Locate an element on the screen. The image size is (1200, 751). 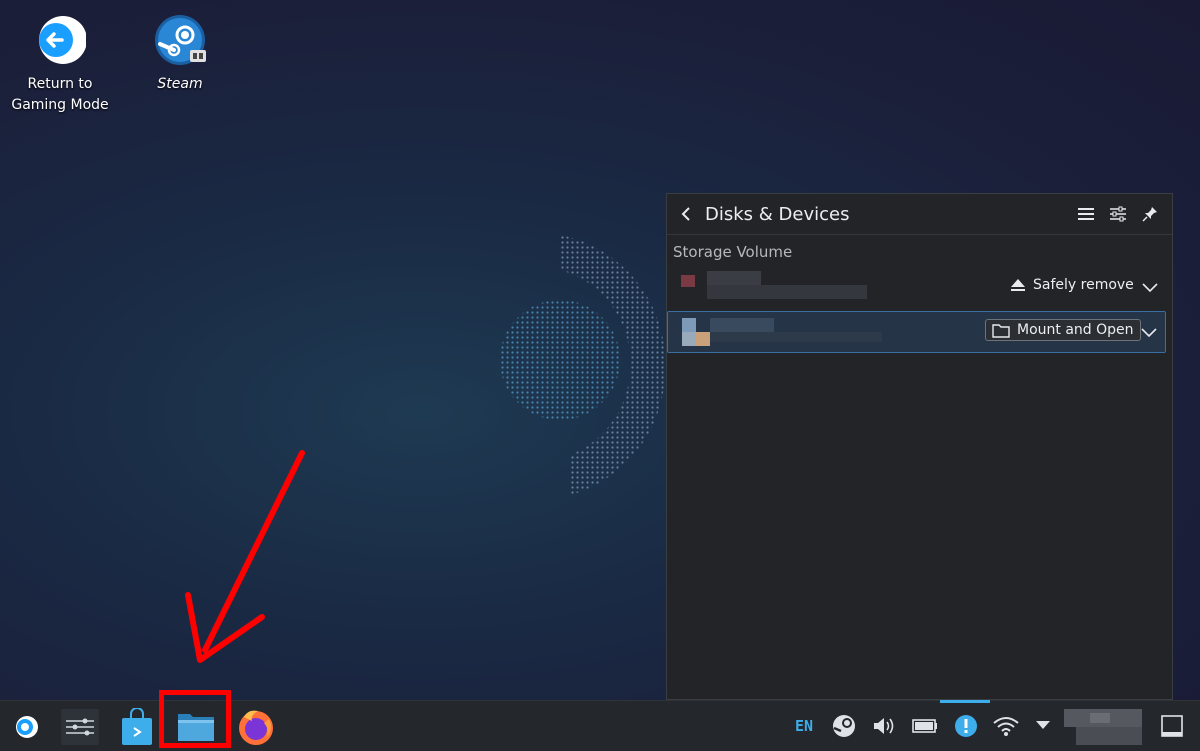
notifications-button is located at coordinates (966, 726).